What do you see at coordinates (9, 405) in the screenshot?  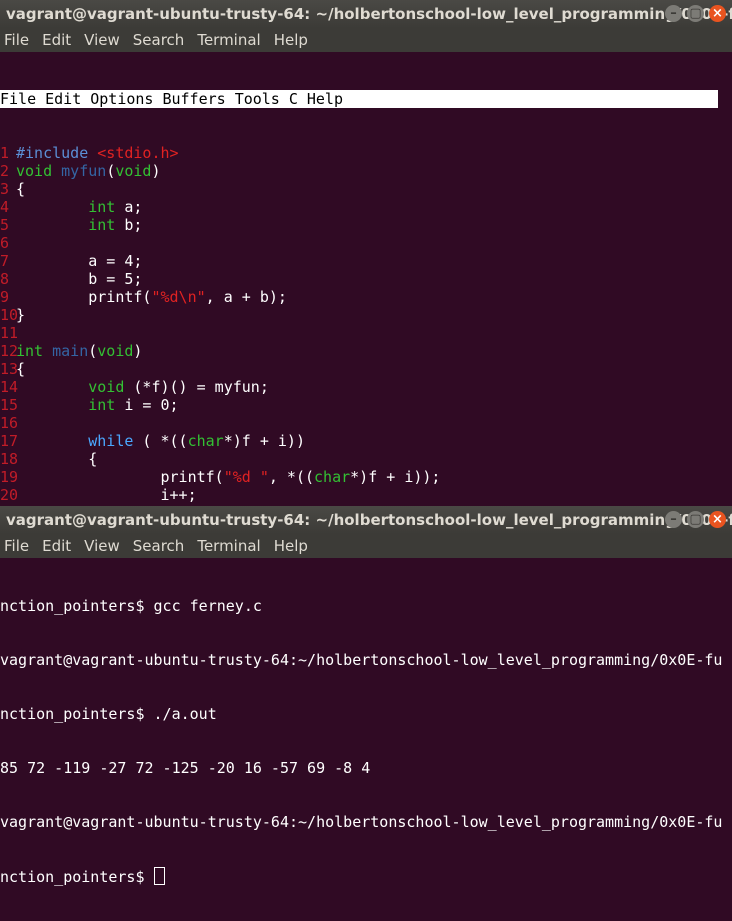 I see `line-number: 15` at bounding box center [9, 405].